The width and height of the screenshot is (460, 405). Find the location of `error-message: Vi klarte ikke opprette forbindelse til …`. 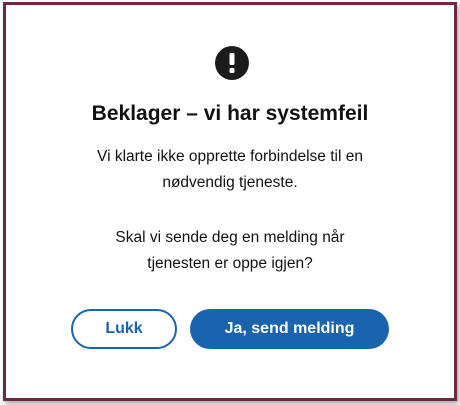

error-message: Vi klarte ikke opprette forbindelse til … is located at coordinates (230, 170).